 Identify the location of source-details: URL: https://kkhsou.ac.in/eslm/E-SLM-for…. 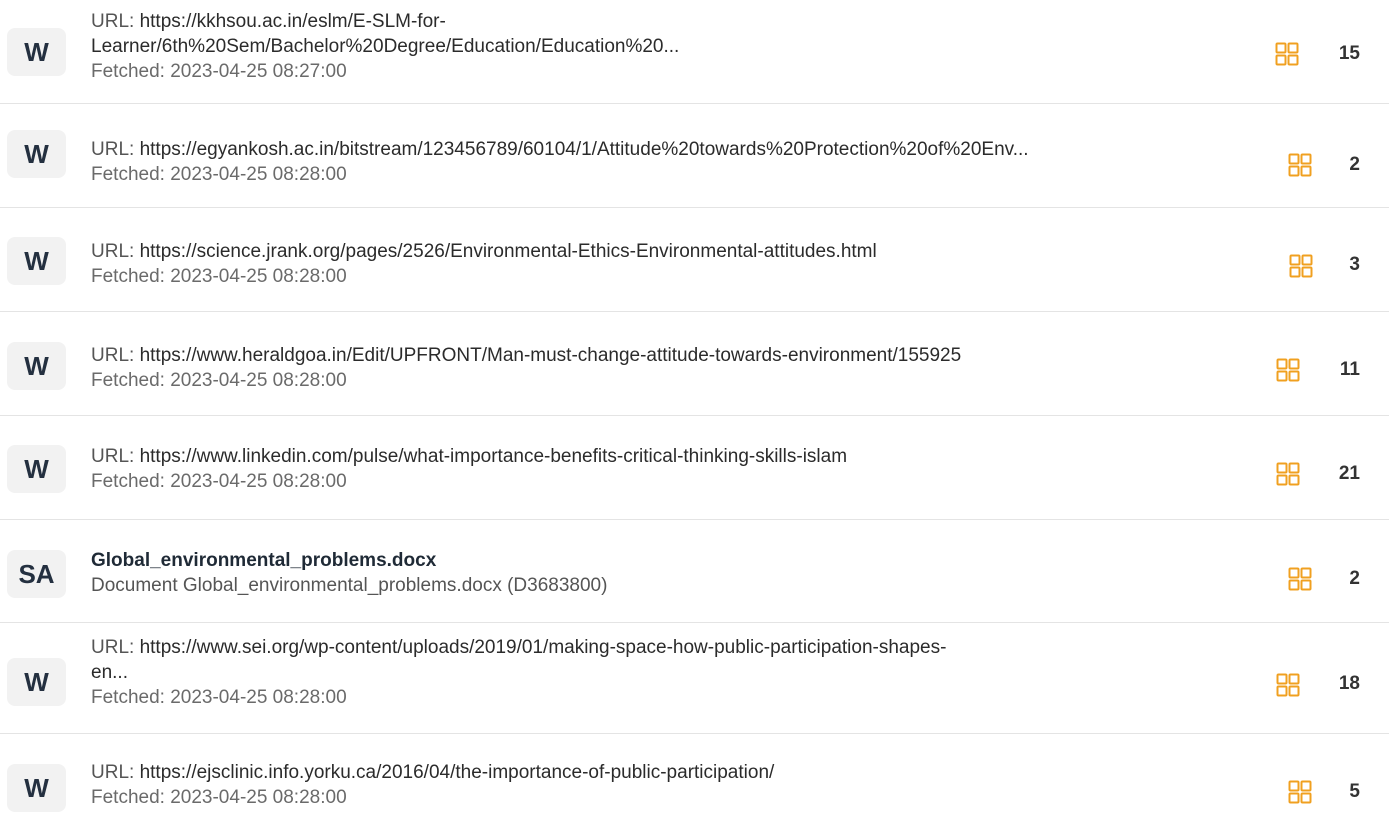
(681, 46).